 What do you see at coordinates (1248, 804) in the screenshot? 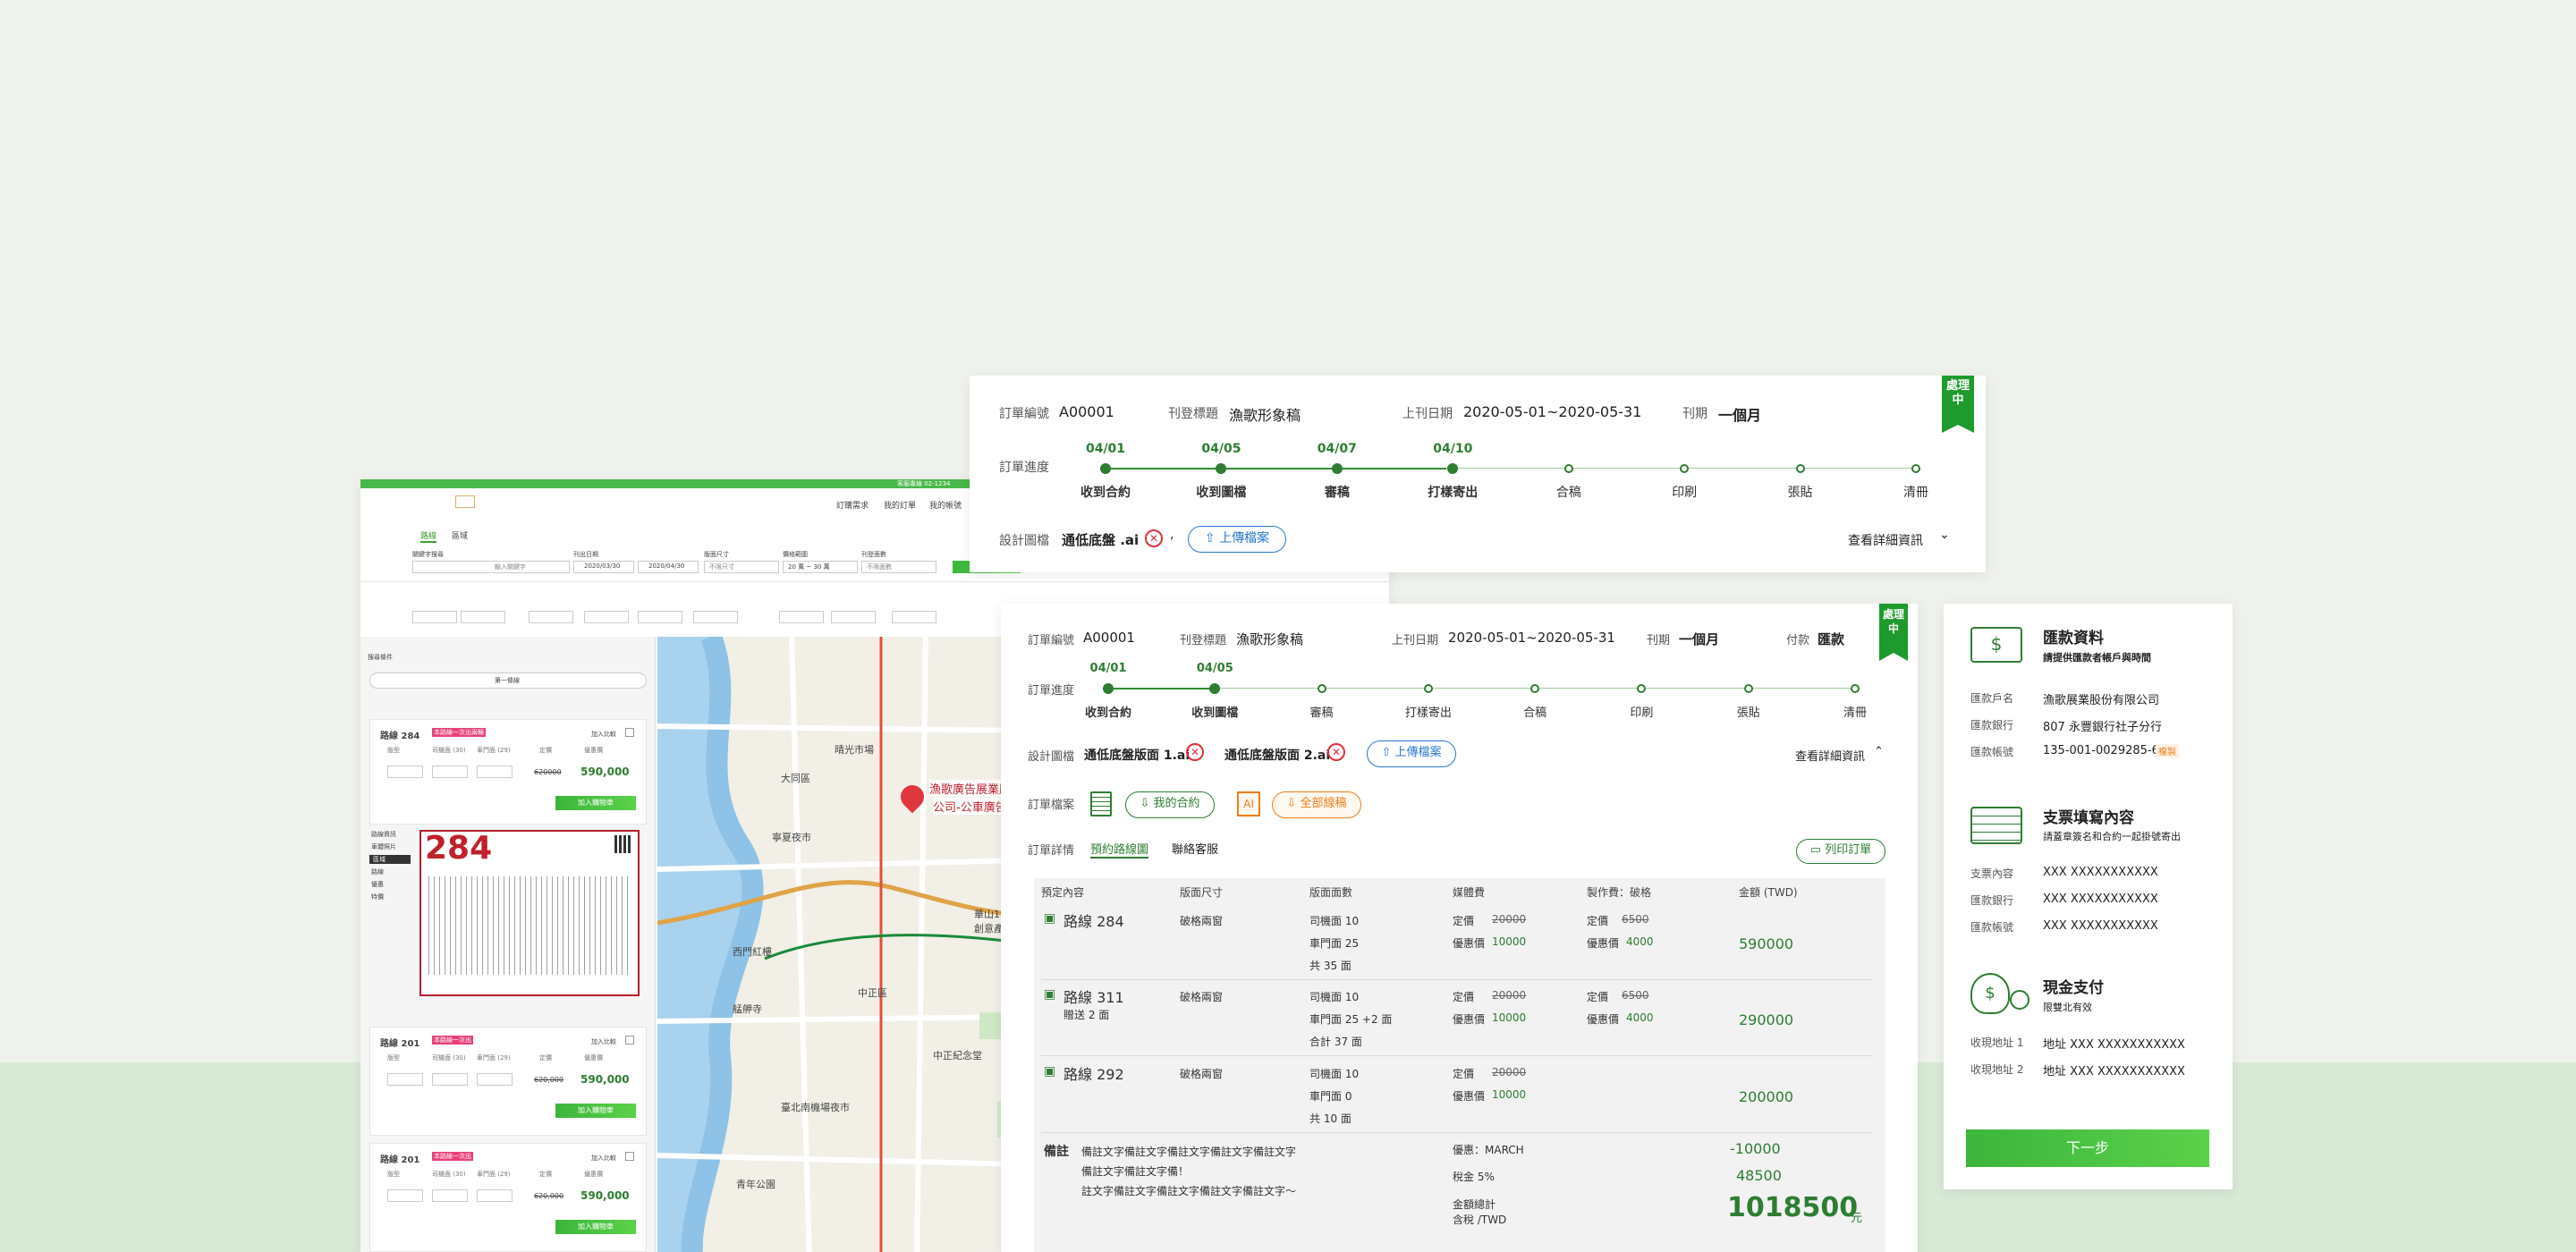
I see `ai-file-icon: AI` at bounding box center [1248, 804].